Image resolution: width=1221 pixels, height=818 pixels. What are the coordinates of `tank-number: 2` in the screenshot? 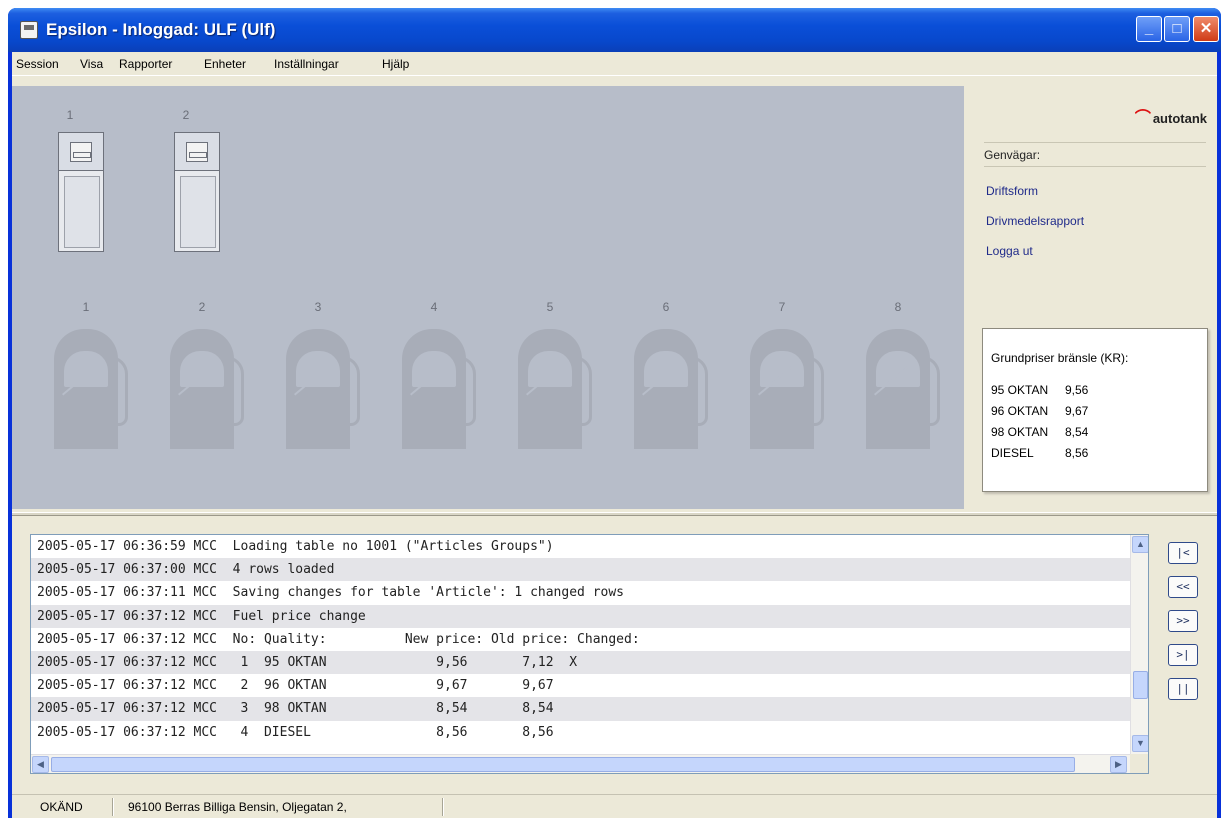 It's located at (202, 307).